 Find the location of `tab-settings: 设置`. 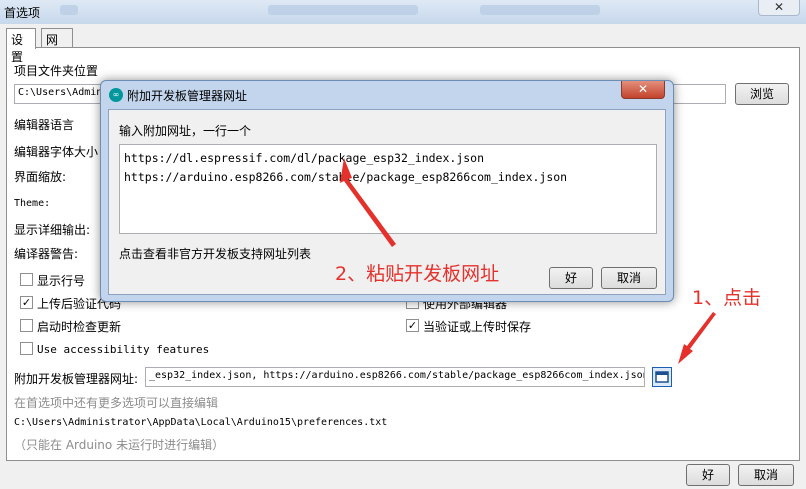

tab-settings: 设置 is located at coordinates (21, 46).